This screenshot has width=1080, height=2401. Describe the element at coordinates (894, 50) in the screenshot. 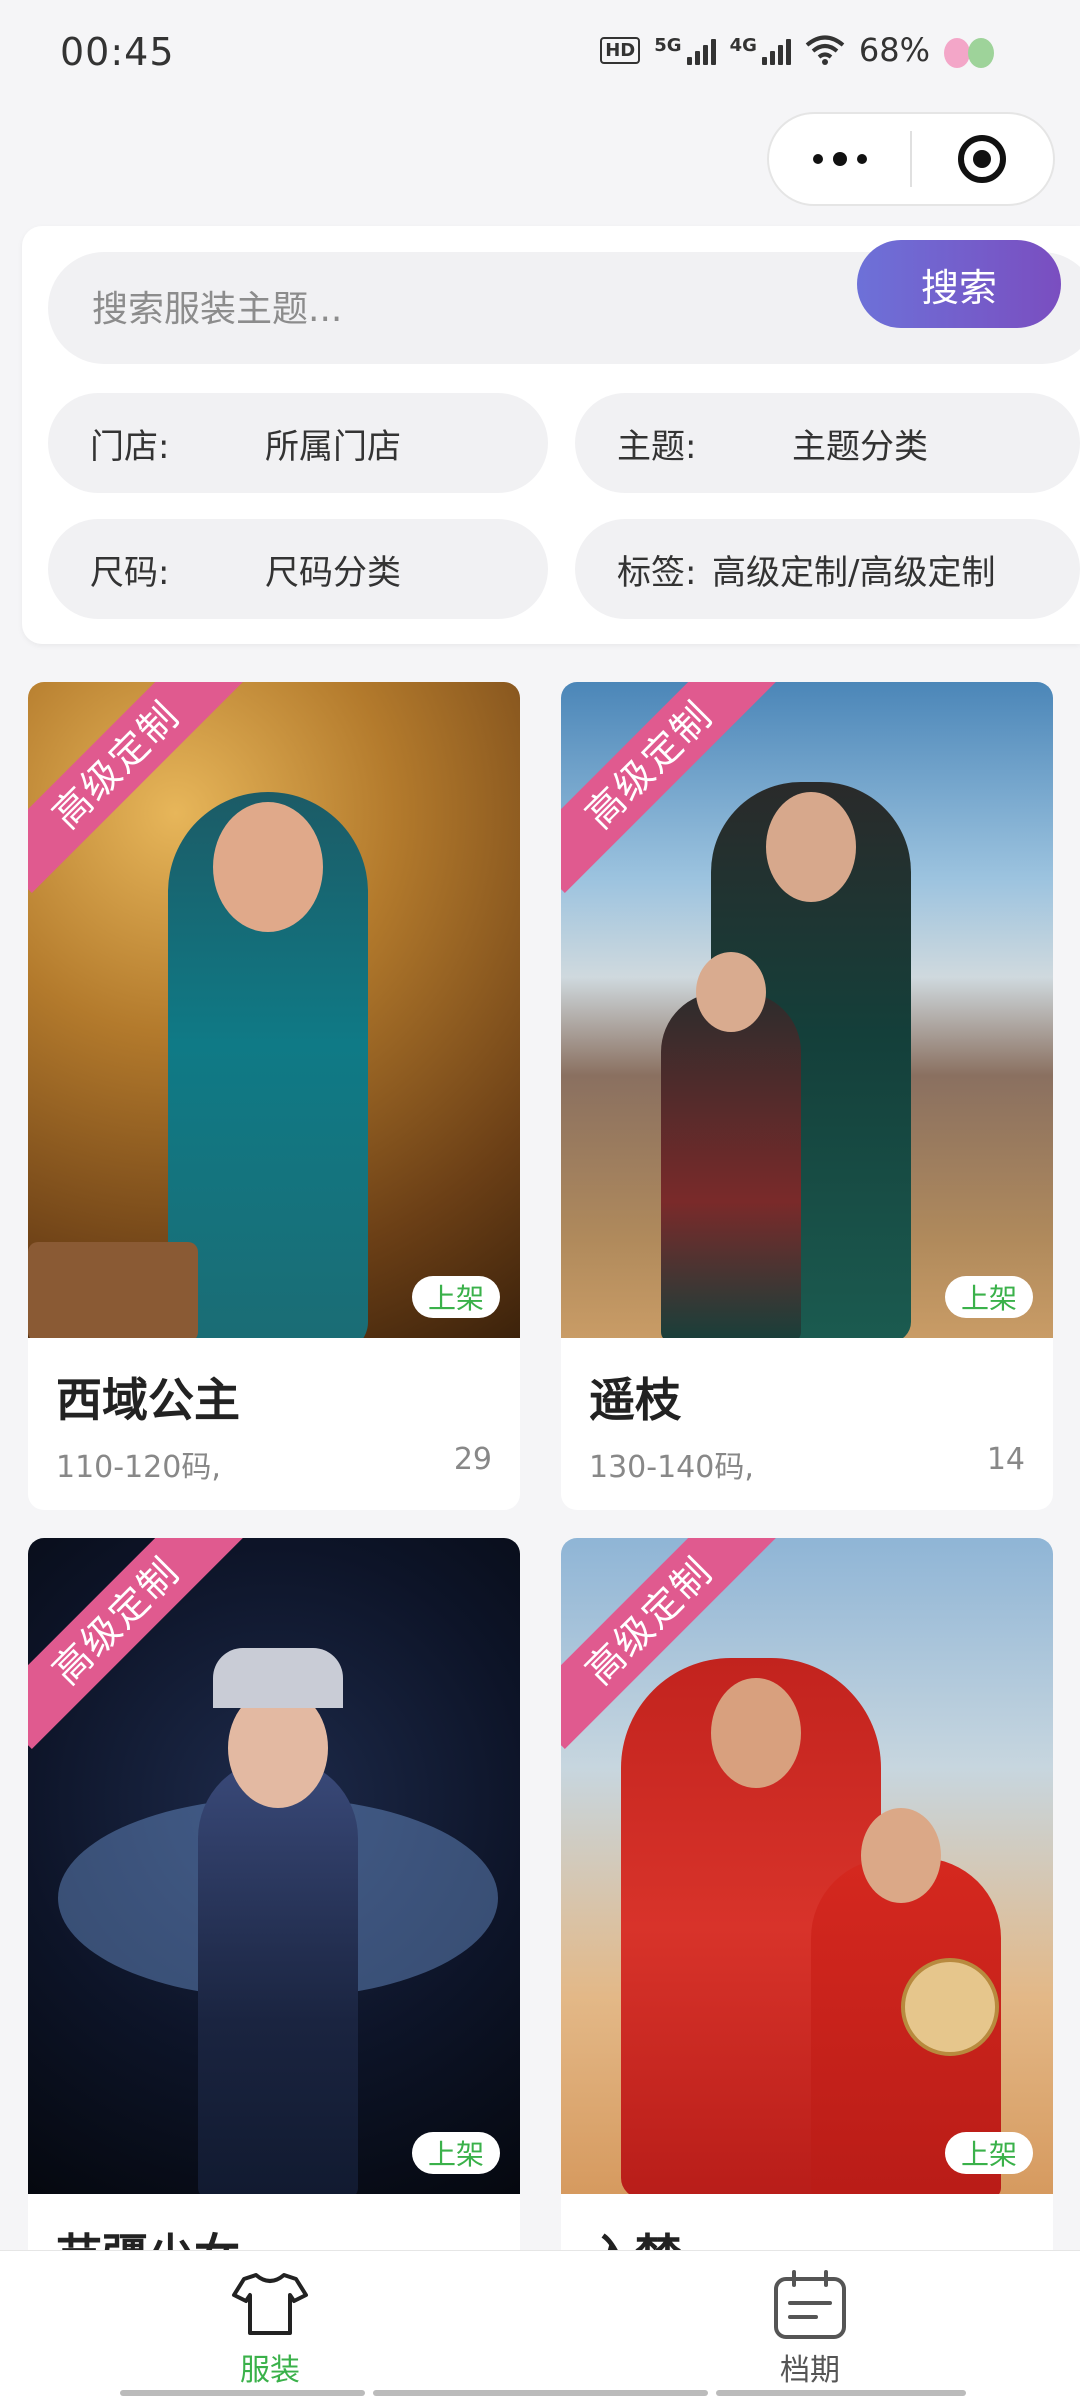

I see `battery-level: 68%` at that location.